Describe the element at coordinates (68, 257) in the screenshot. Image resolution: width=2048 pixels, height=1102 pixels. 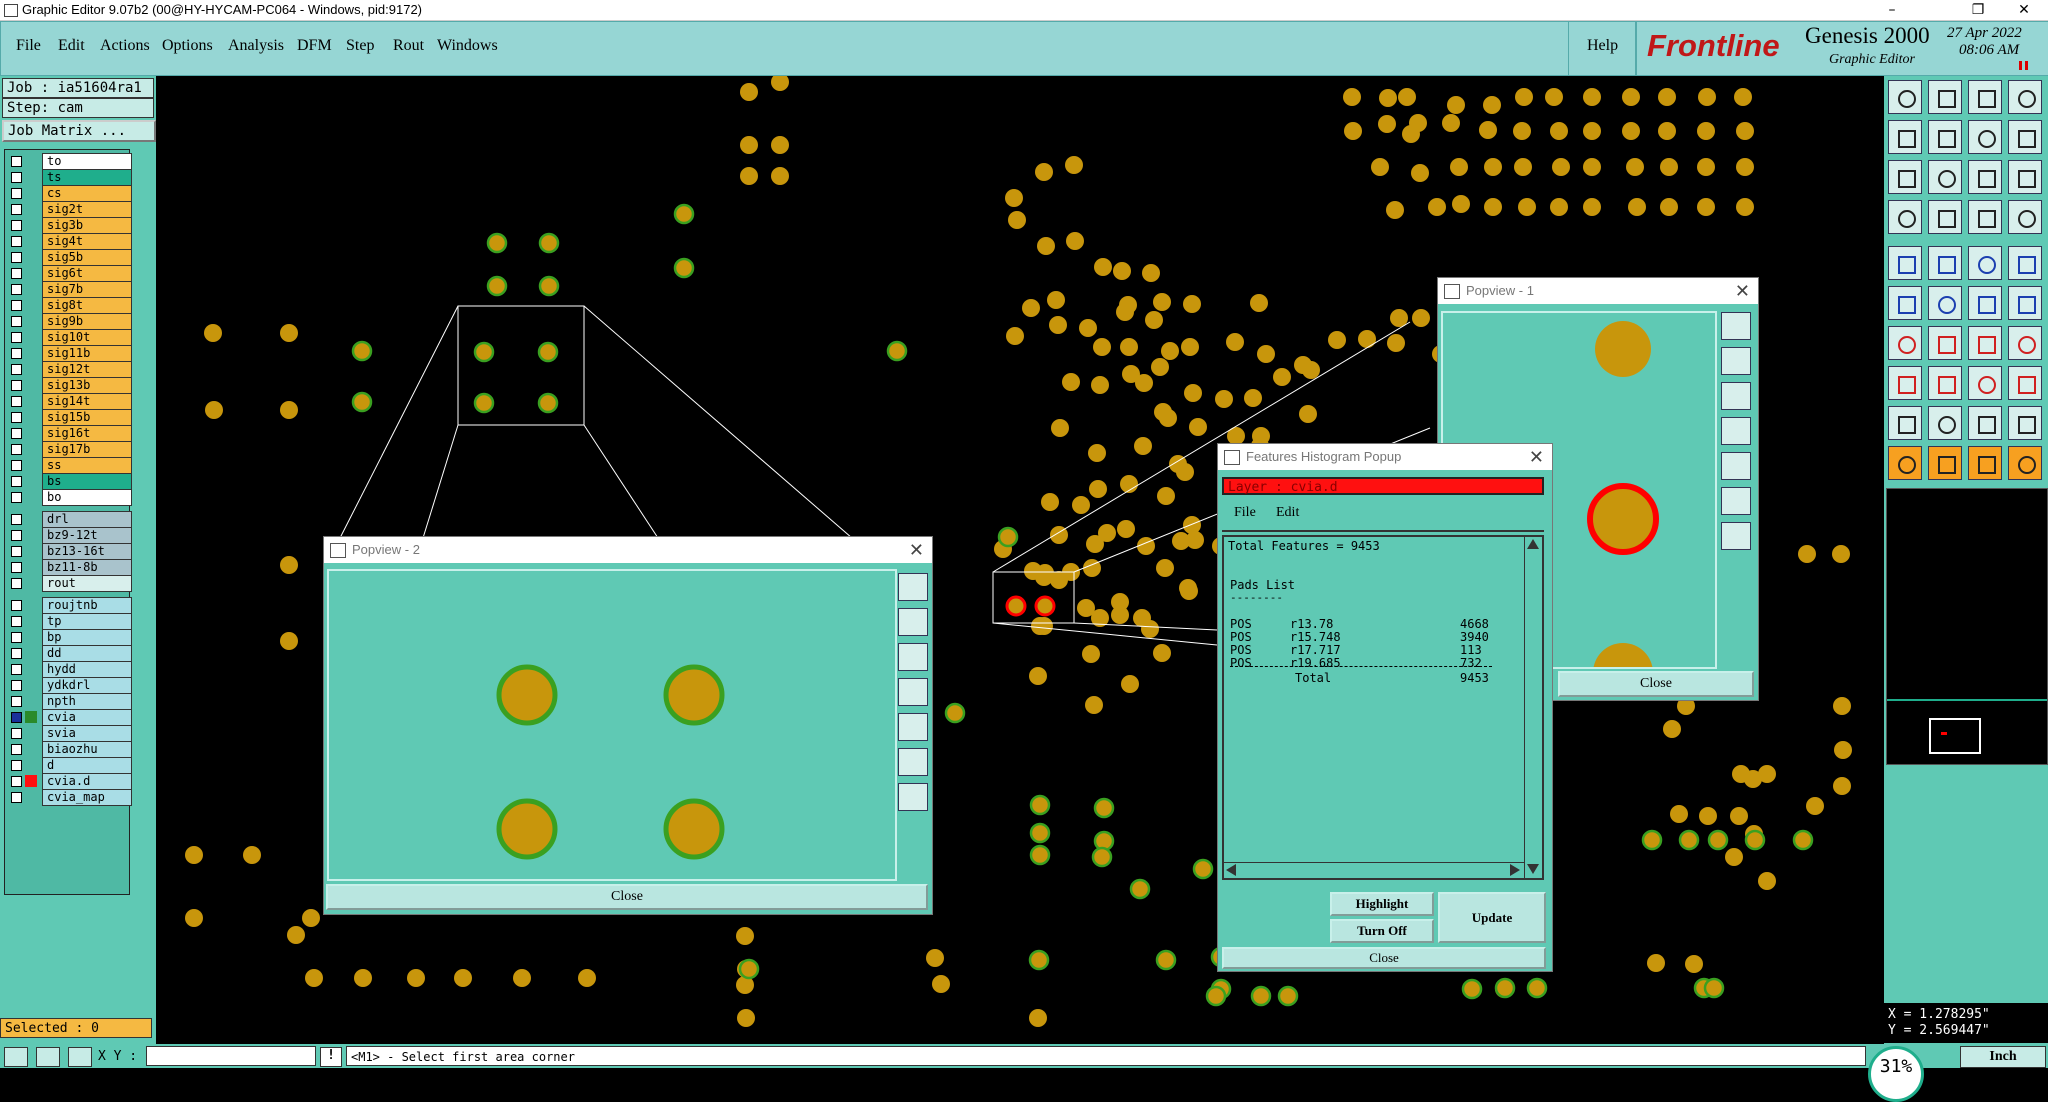
I see `layer-row-sig5b: sig5b` at that location.